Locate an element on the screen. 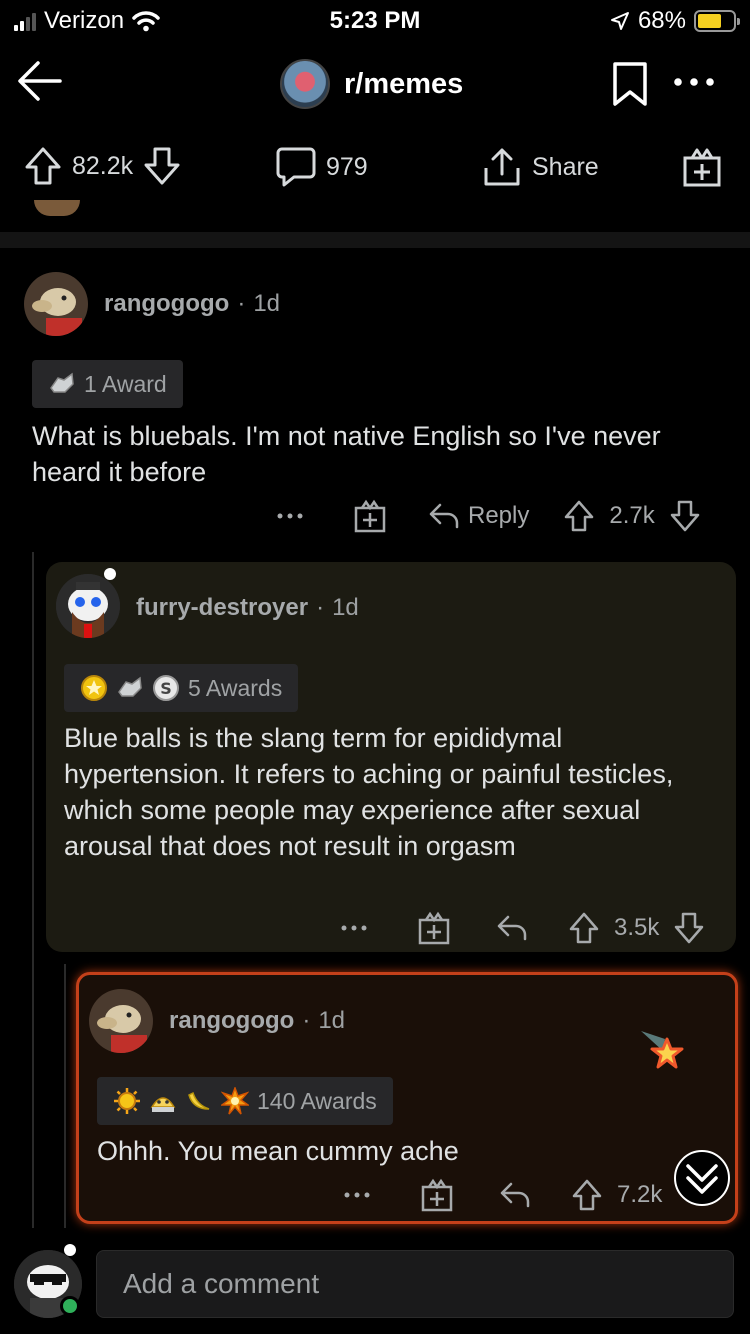  awards-label: 1 Award is located at coordinates (125, 383).